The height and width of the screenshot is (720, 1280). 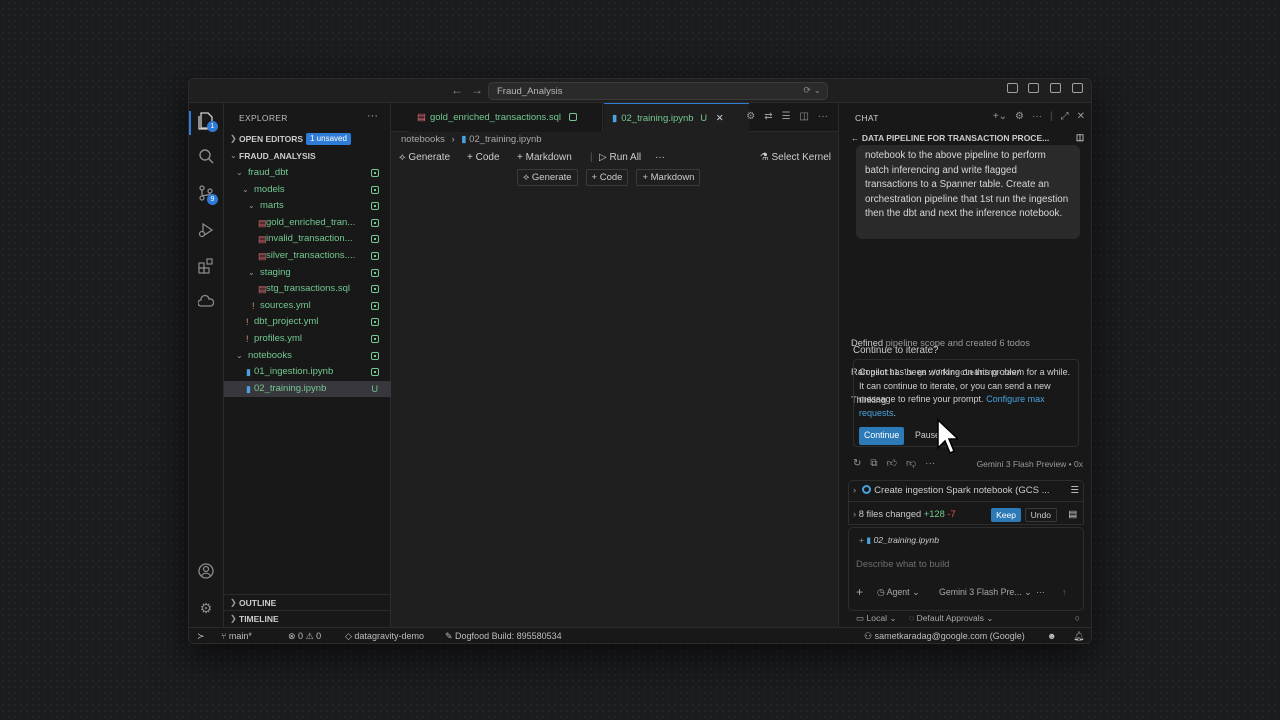 What do you see at coordinates (944, 635) in the screenshot?
I see `account-indicator: ⚇ sametkaradag@google.com (Google)` at bounding box center [944, 635].